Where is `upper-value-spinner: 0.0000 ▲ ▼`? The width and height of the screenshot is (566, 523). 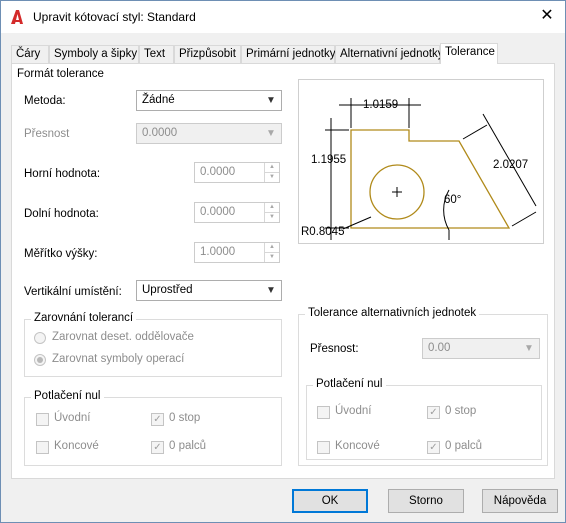 upper-value-spinner: 0.0000 ▲ ▼ is located at coordinates (237, 172).